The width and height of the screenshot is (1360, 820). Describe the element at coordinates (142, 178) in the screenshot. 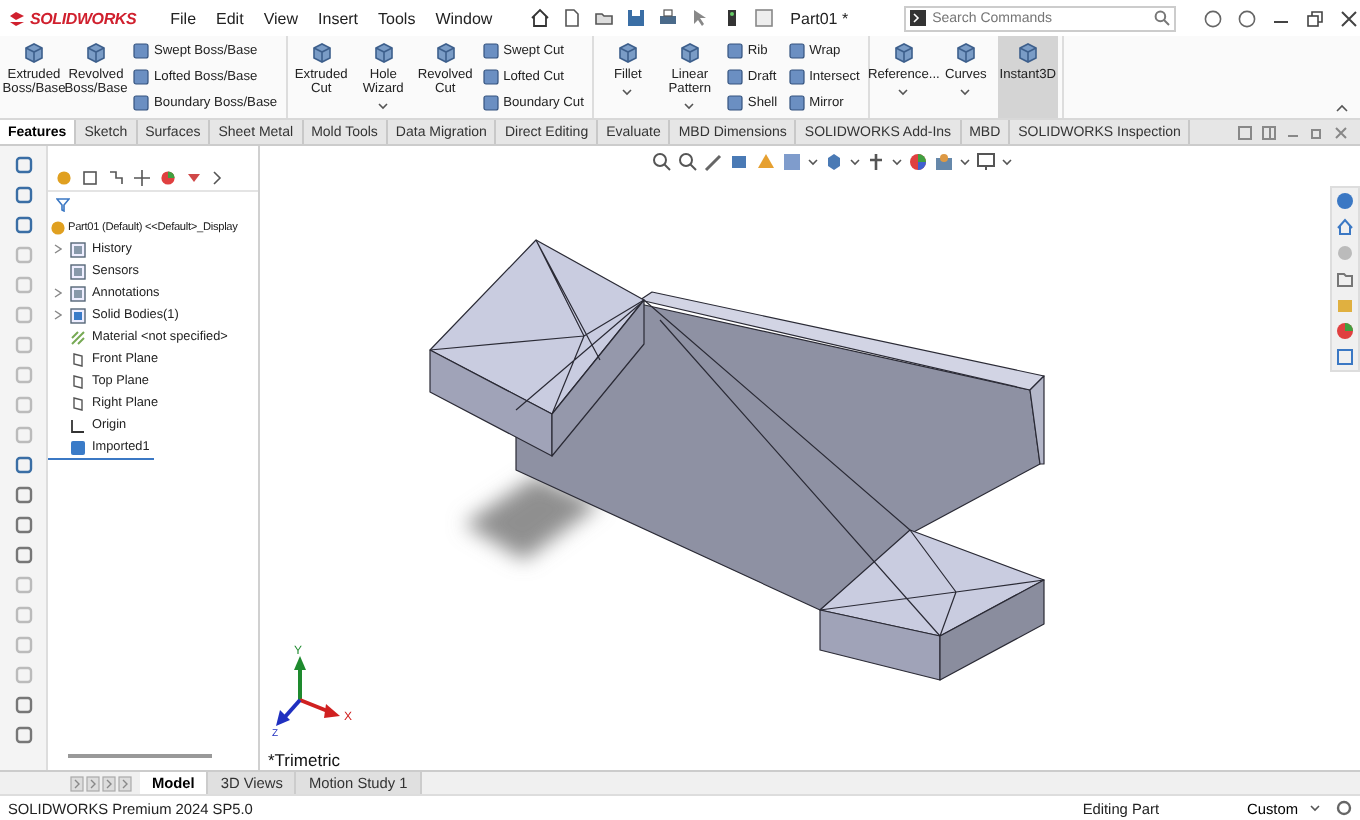

I see `crosshair-icon` at that location.